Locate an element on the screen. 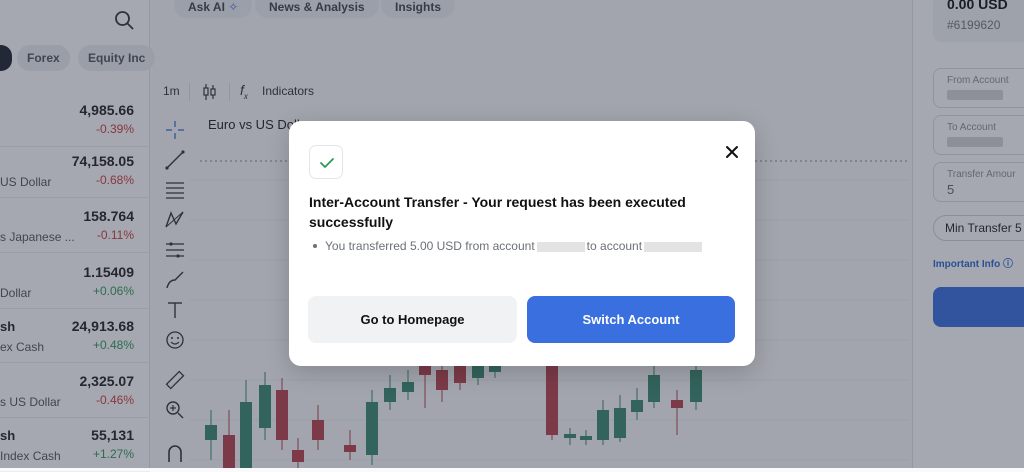  success-badge is located at coordinates (326, 162).